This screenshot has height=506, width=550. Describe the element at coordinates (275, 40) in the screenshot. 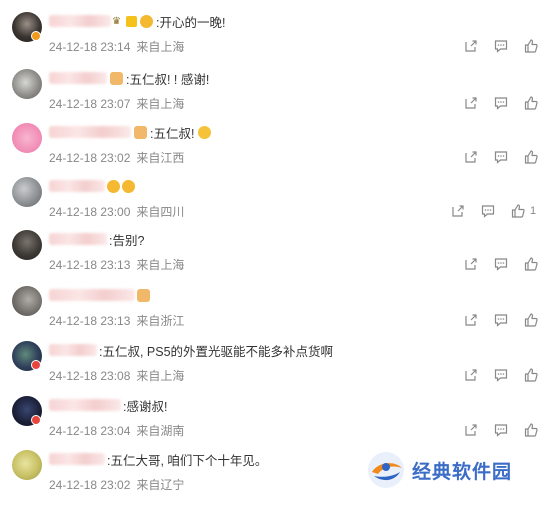

I see `comment-item: ♛ :开心的一晚! 24-12-18 23:14 来自上海` at that location.